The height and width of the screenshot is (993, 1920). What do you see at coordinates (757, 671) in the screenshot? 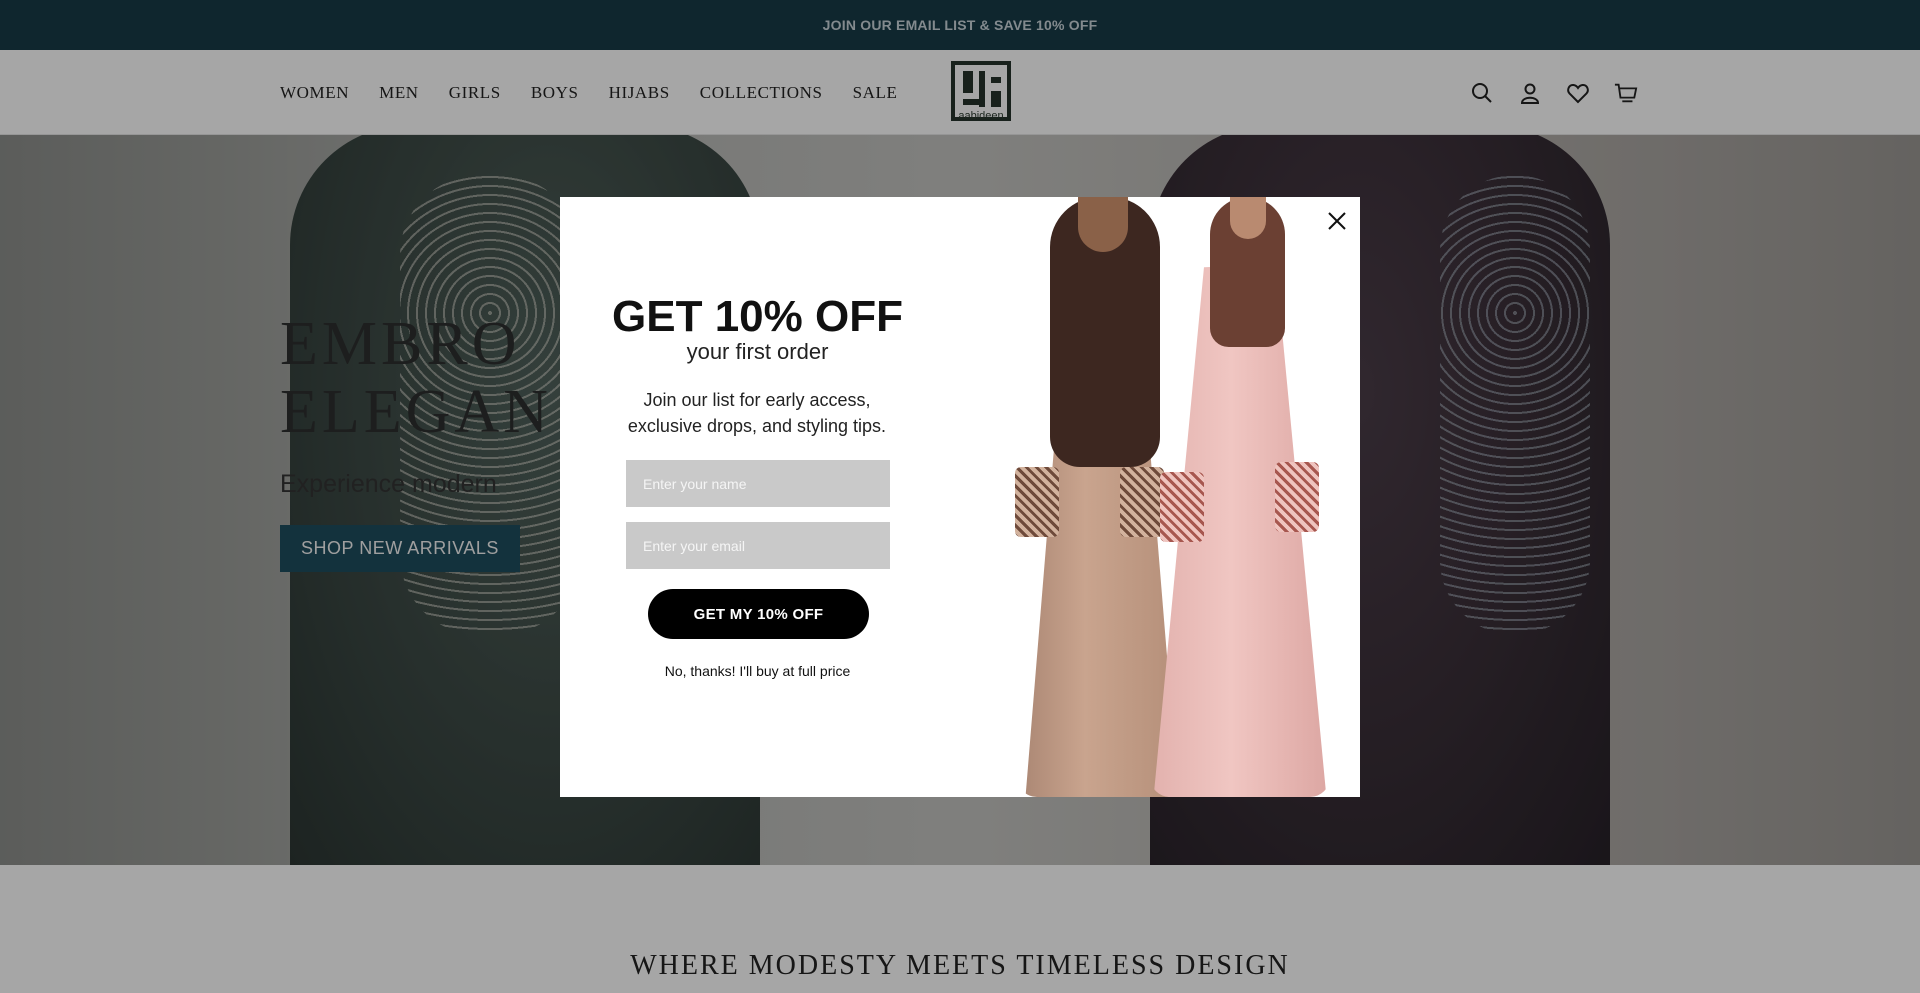
I see `decline-link: No, thanks! I'll buy at full price` at bounding box center [757, 671].